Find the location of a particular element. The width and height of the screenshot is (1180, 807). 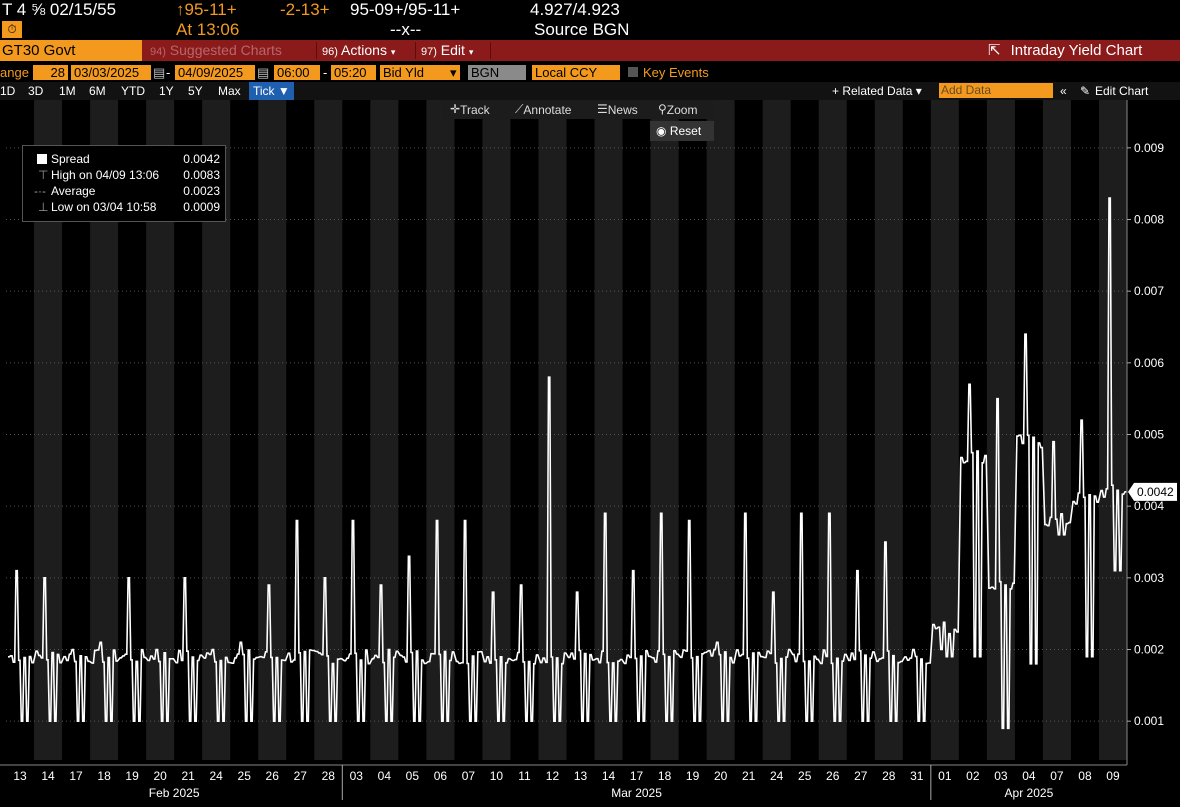

currency-select: Local CCY is located at coordinates (576, 72).